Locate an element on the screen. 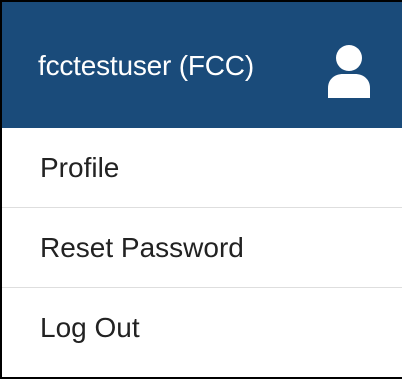 The height and width of the screenshot is (379, 402). user-icon is located at coordinates (349, 71).